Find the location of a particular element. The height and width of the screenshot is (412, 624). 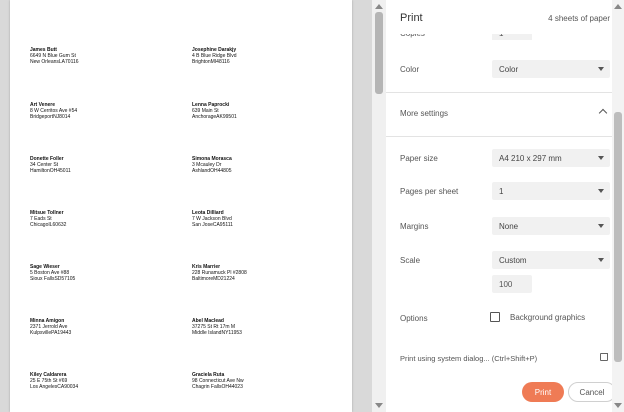

label-city: Sioux FallsSD57105 is located at coordinates (53, 279).